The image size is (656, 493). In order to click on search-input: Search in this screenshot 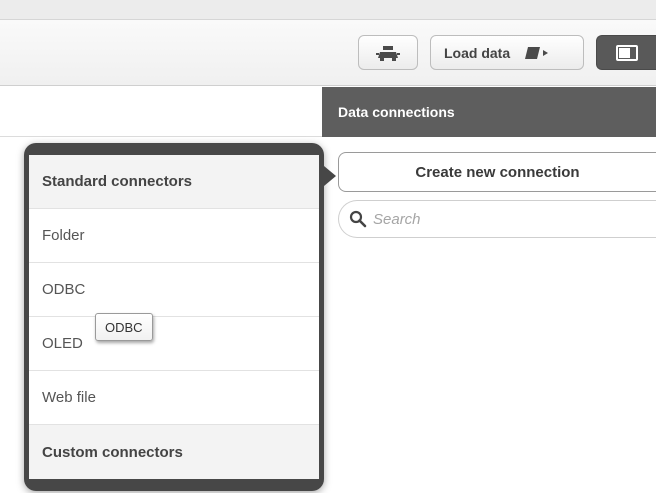, I will do `click(497, 219)`.